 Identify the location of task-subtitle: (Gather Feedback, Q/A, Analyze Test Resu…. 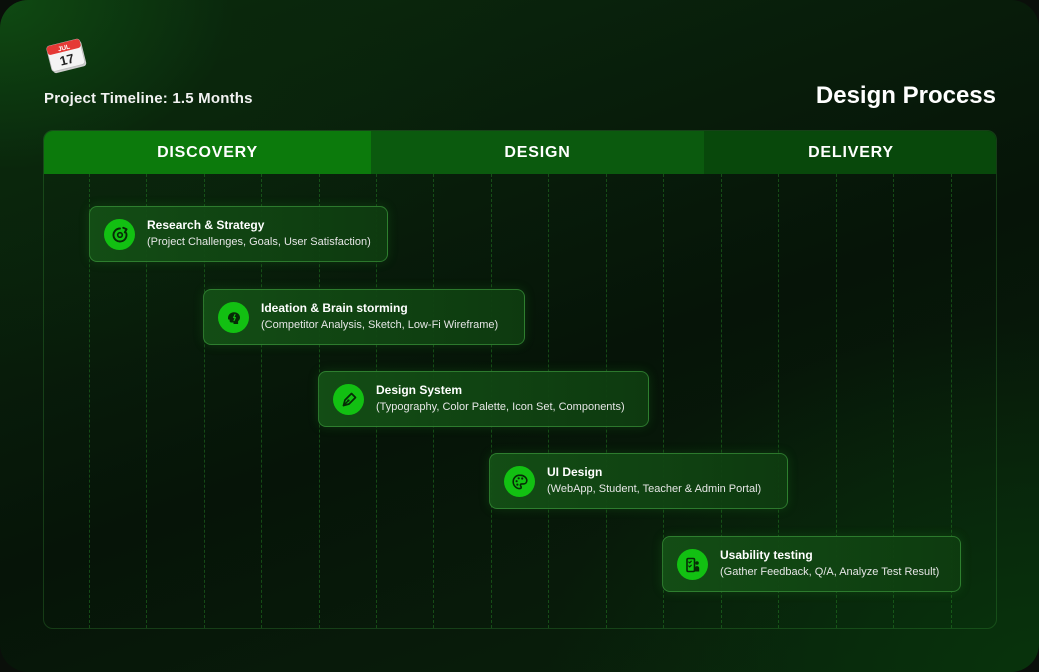
(830, 572).